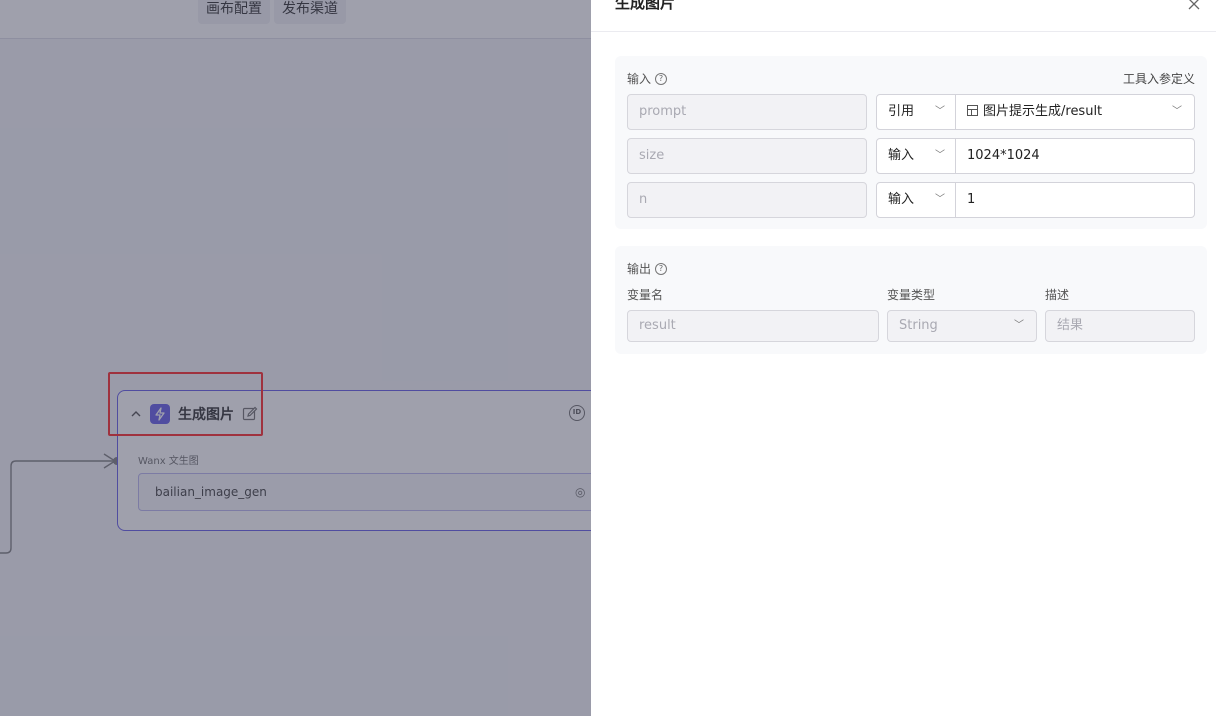 This screenshot has width=1216, height=716. Describe the element at coordinates (1120, 326) in the screenshot. I see `output-description: 结果` at that location.